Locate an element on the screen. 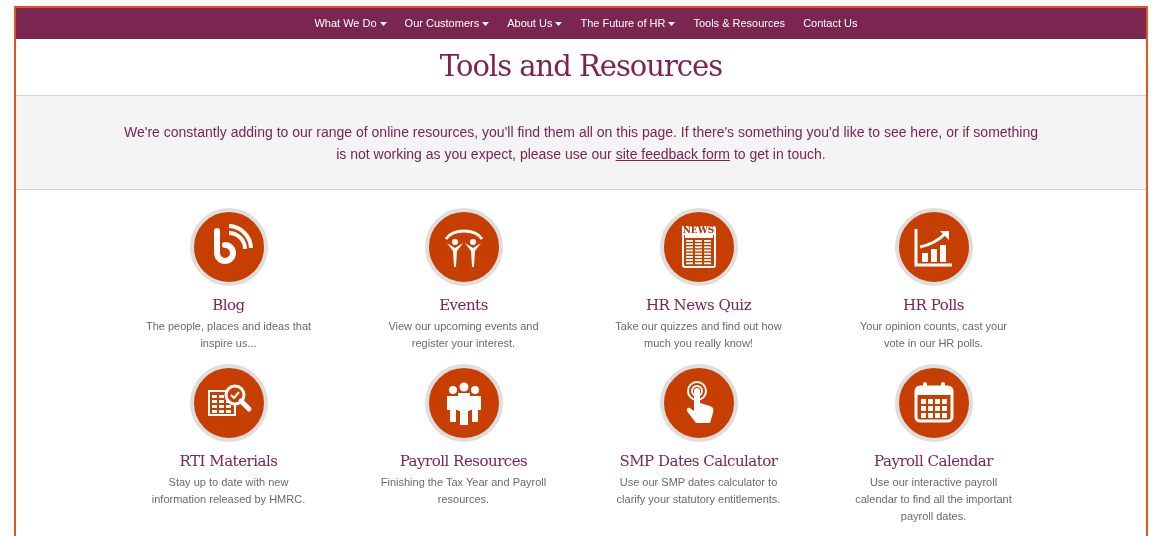  nav-link: The Future of HR is located at coordinates (628, 23).